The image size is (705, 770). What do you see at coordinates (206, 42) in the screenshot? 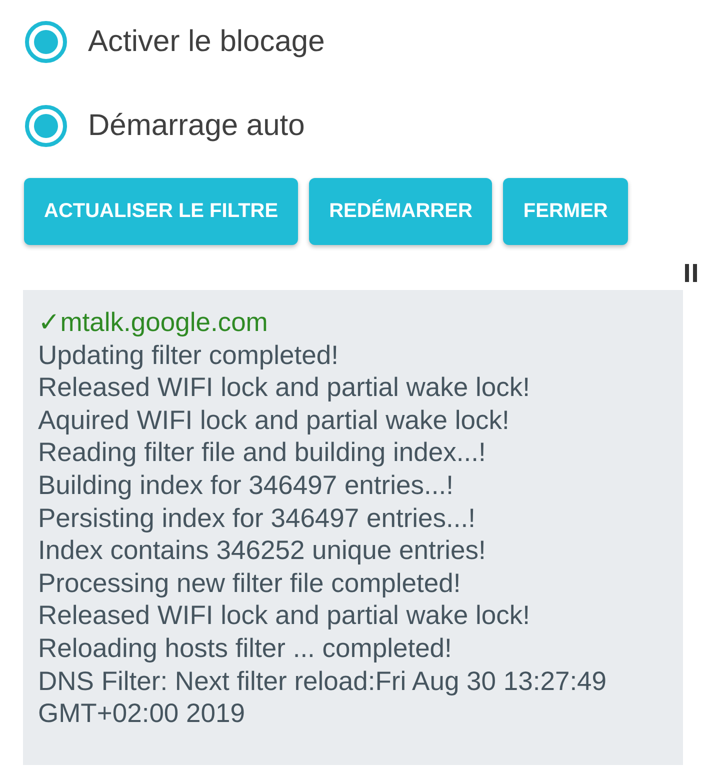
I see `option-label: Activer le blocage` at bounding box center [206, 42].